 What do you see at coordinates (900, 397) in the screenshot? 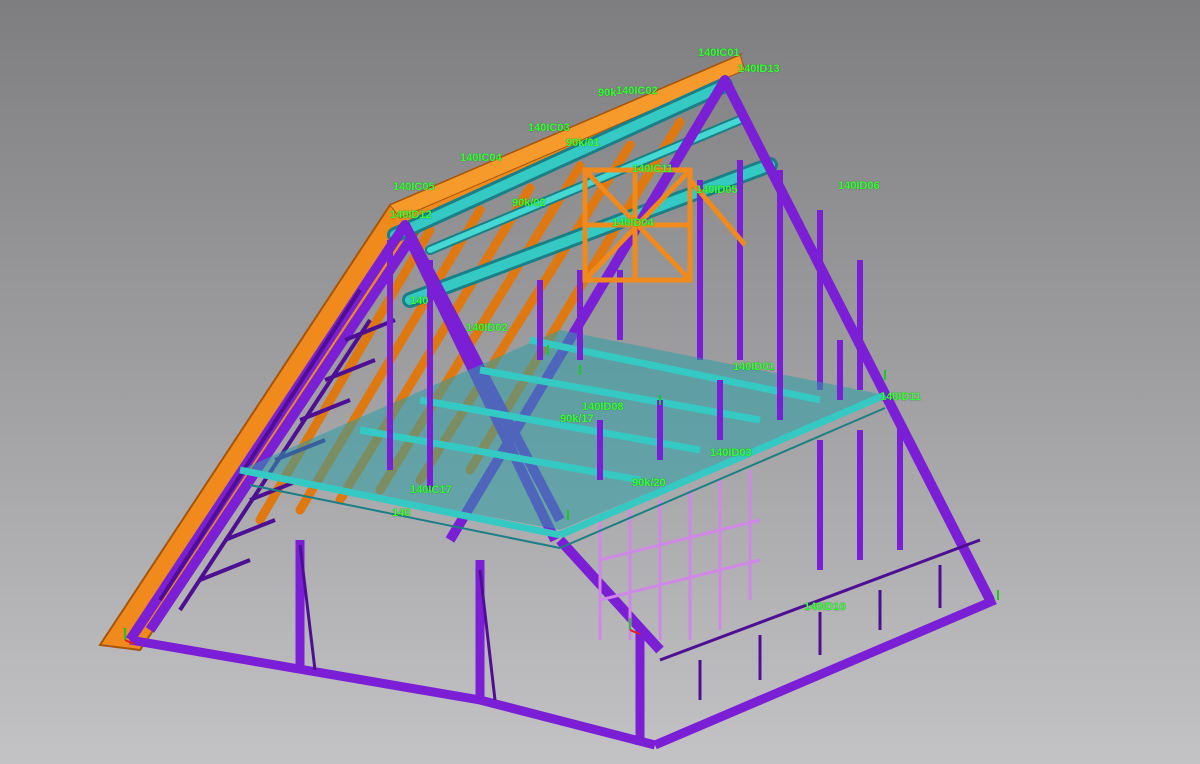
I see `label-deck-3: 140ID11` at bounding box center [900, 397].